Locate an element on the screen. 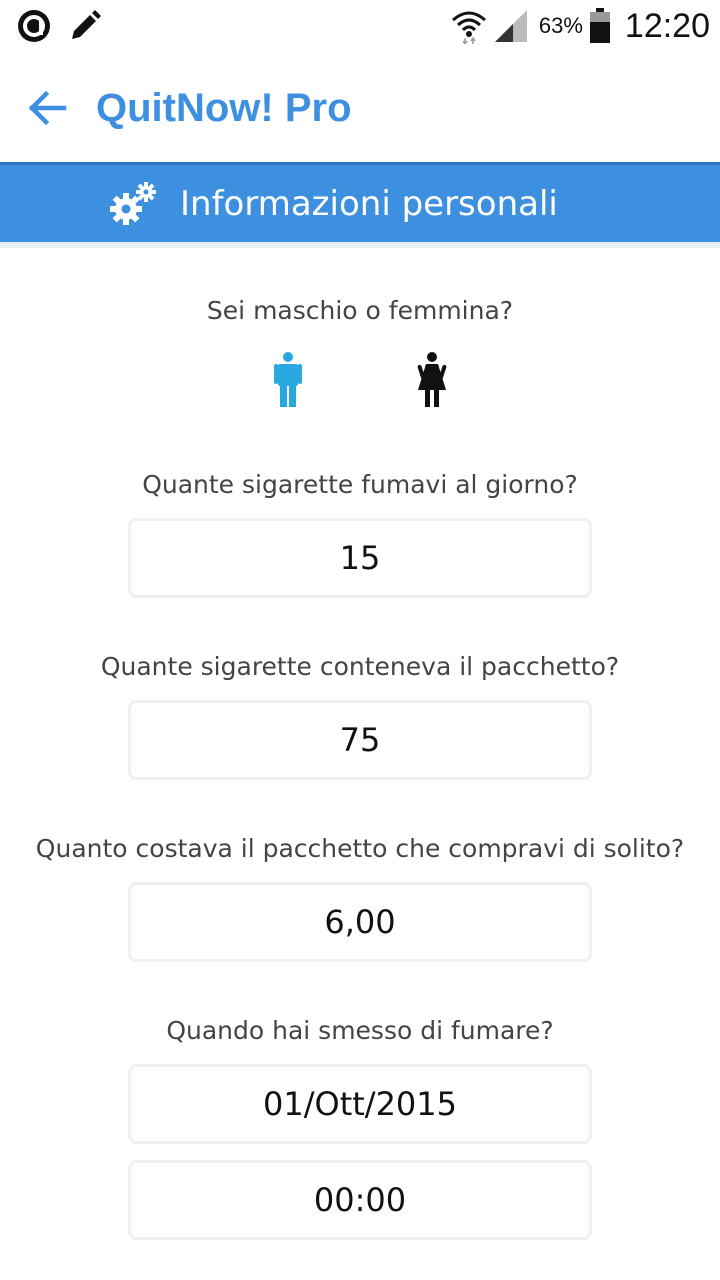 This screenshot has height=1280, width=720. pencil-icon is located at coordinates (86, 24).